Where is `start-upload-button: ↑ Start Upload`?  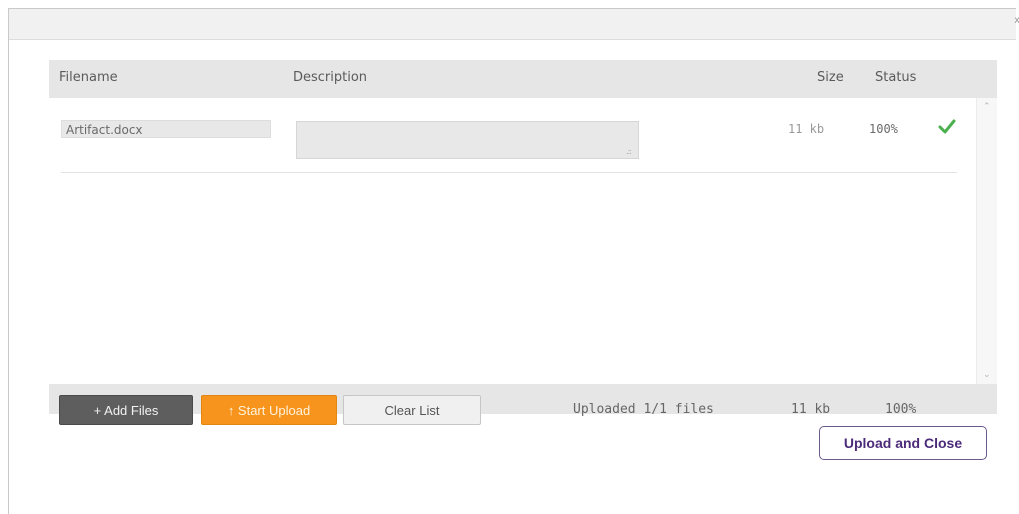
start-upload-button: ↑ Start Upload is located at coordinates (269, 410).